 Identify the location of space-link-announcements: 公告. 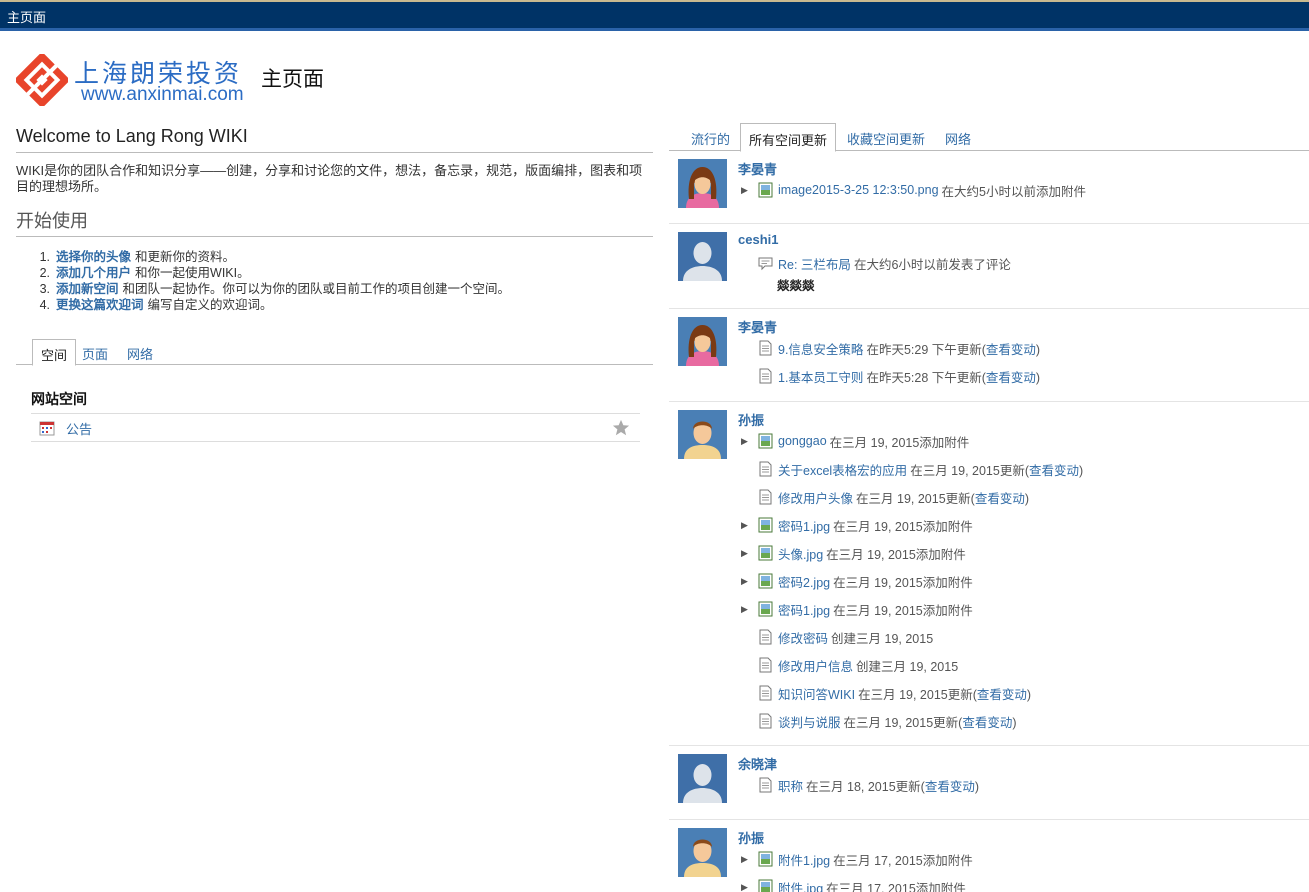
(79, 428).